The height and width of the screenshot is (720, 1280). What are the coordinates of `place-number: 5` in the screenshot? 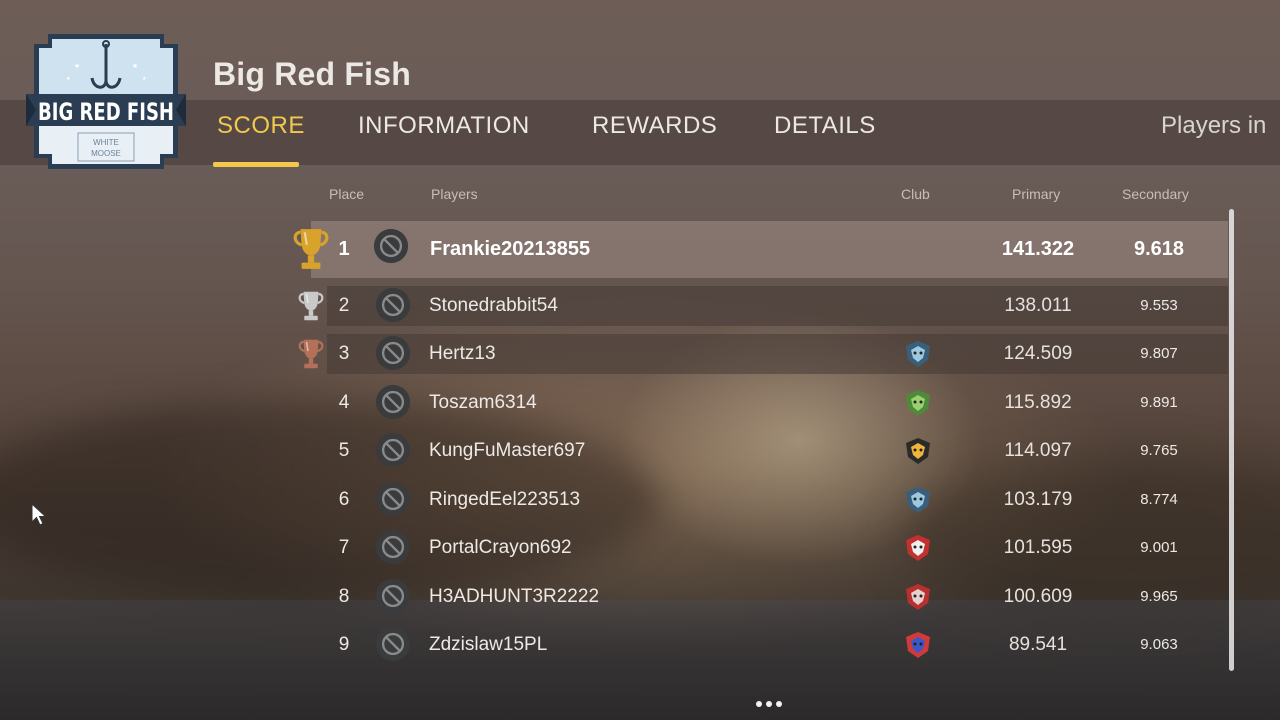 It's located at (344, 450).